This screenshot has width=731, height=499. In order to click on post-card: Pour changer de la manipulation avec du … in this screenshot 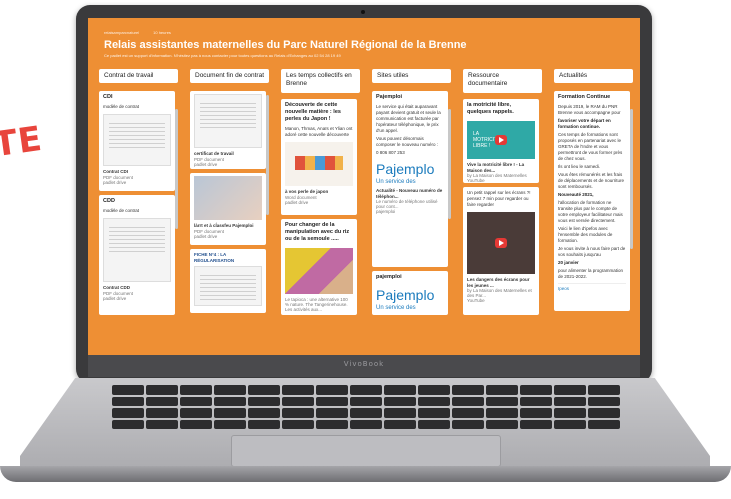, I will do `click(319, 267)`.